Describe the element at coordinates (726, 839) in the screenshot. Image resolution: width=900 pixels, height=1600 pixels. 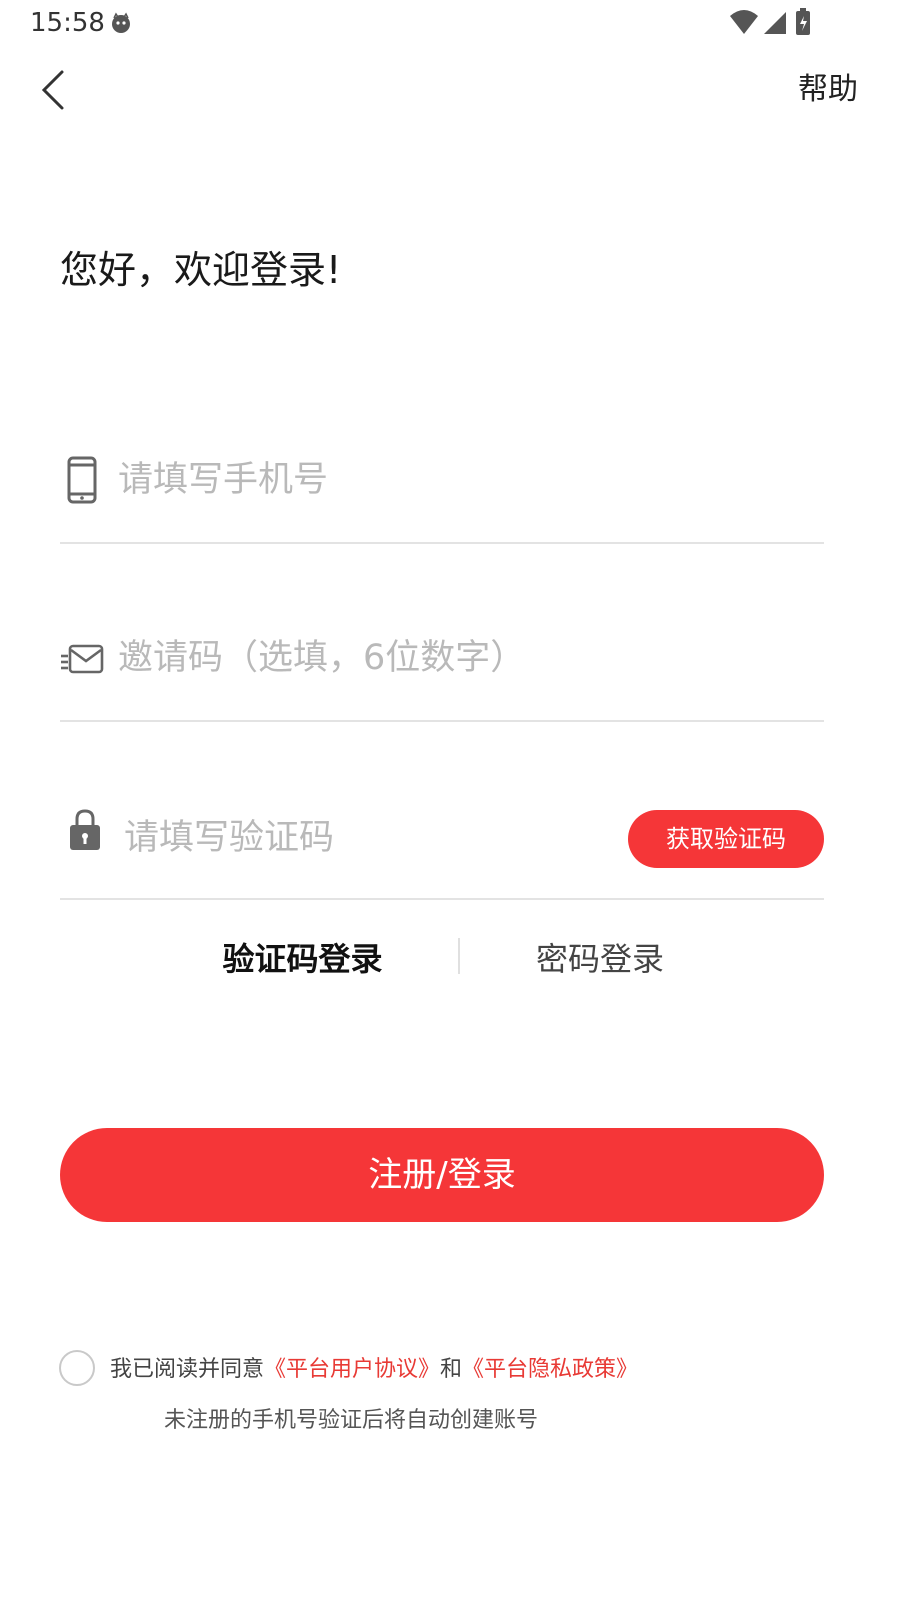
I see `get-code-button: 获取验证码` at that location.